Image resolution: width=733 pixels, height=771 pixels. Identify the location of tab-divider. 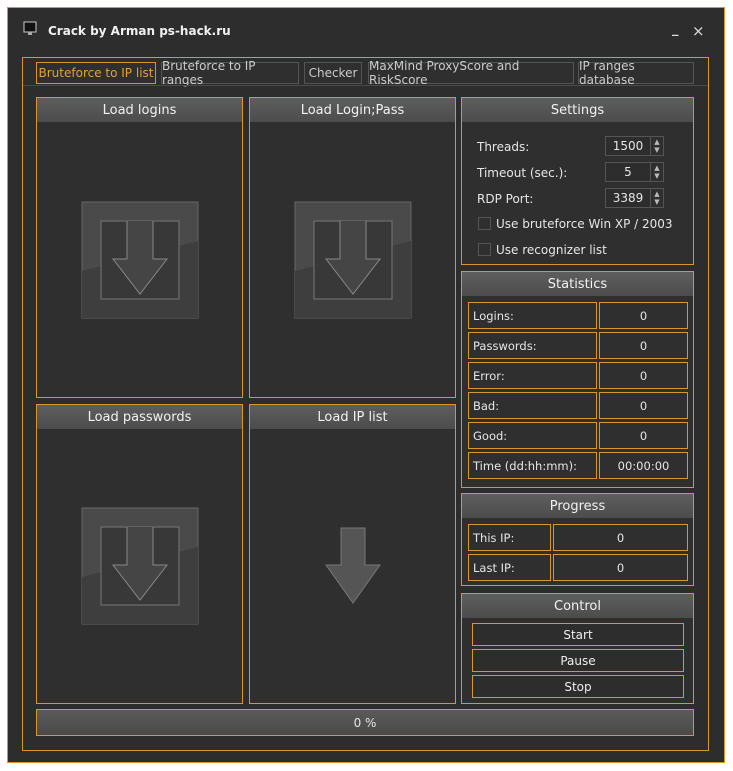
(365, 85).